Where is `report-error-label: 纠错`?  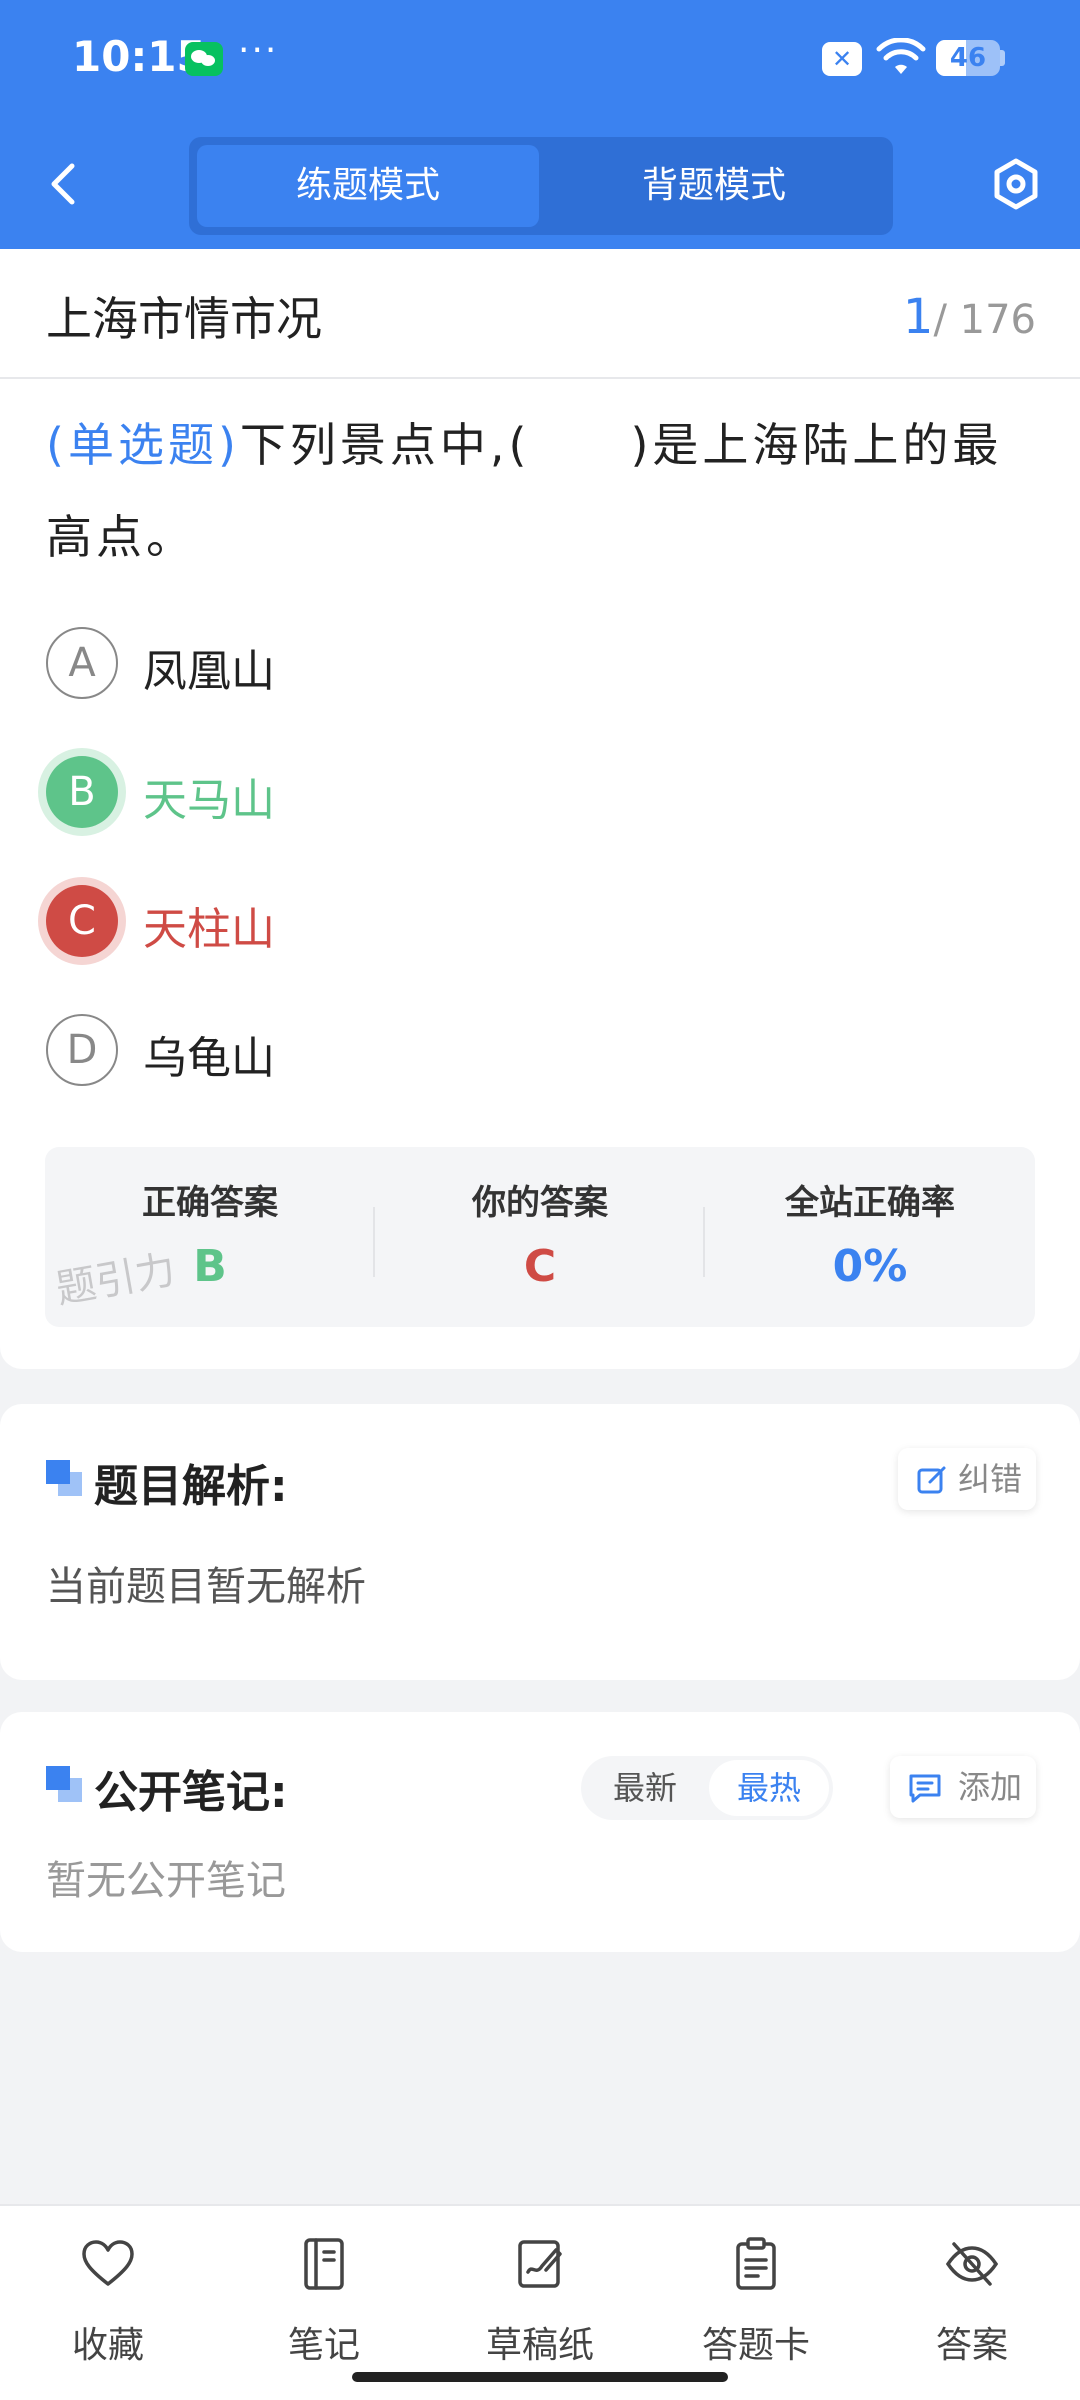
report-error-label: 纠错 is located at coordinates (989, 1479).